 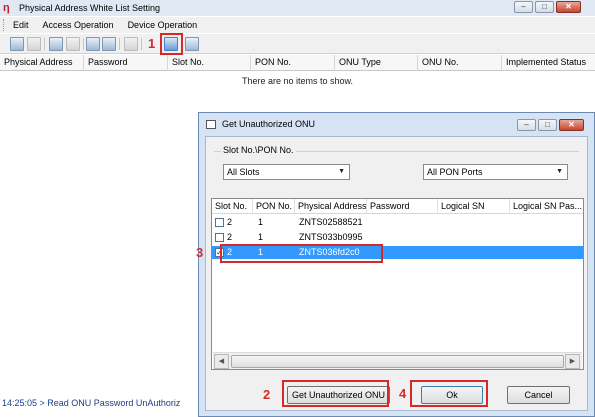 What do you see at coordinates (523, 7) in the screenshot?
I see `minimize-button: –` at bounding box center [523, 7].